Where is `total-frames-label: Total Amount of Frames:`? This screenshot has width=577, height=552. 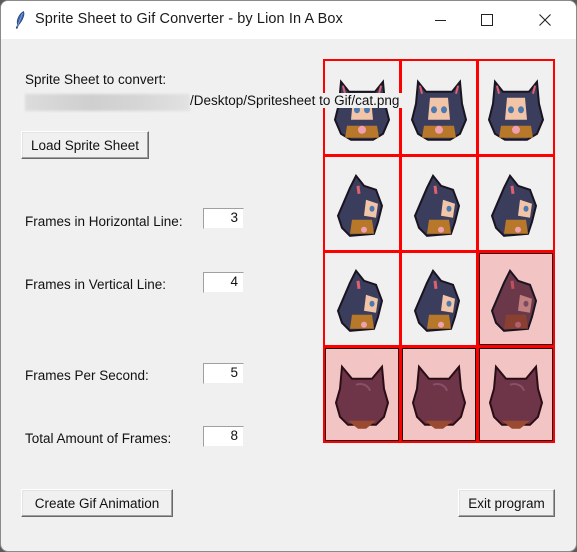
total-frames-label: Total Amount of Frames: is located at coordinates (98, 438).